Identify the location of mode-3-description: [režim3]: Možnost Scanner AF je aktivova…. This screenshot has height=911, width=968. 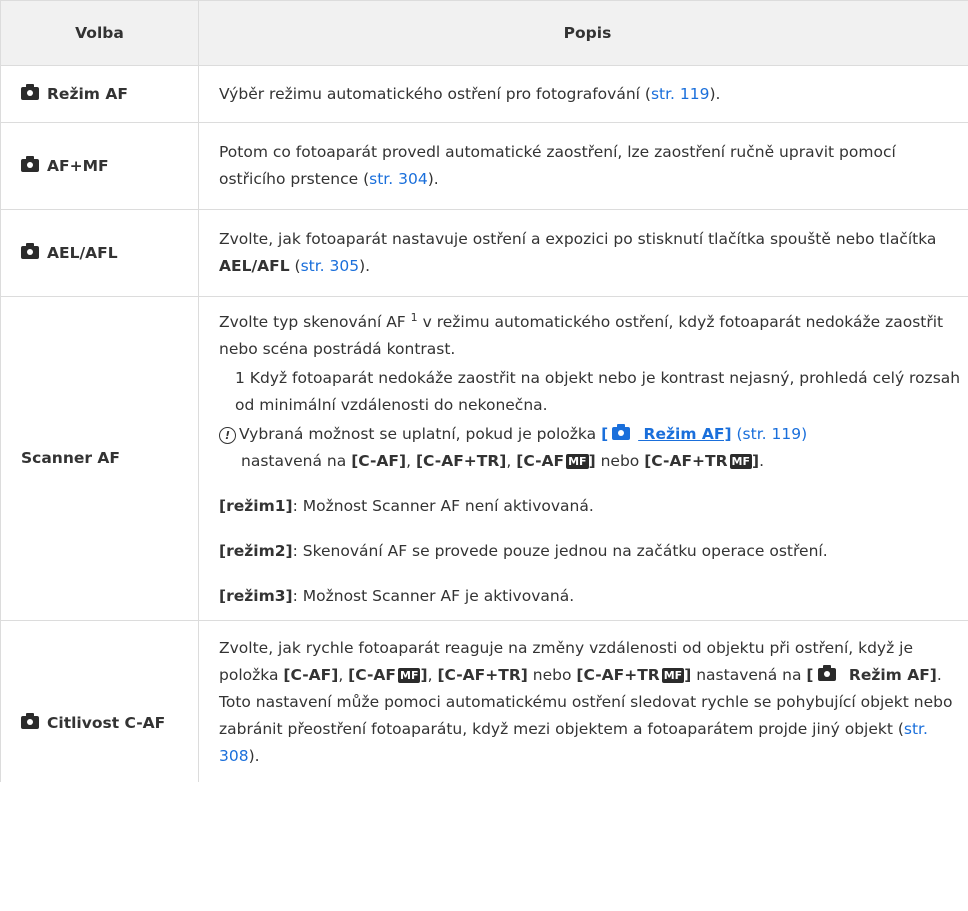
(590, 596).